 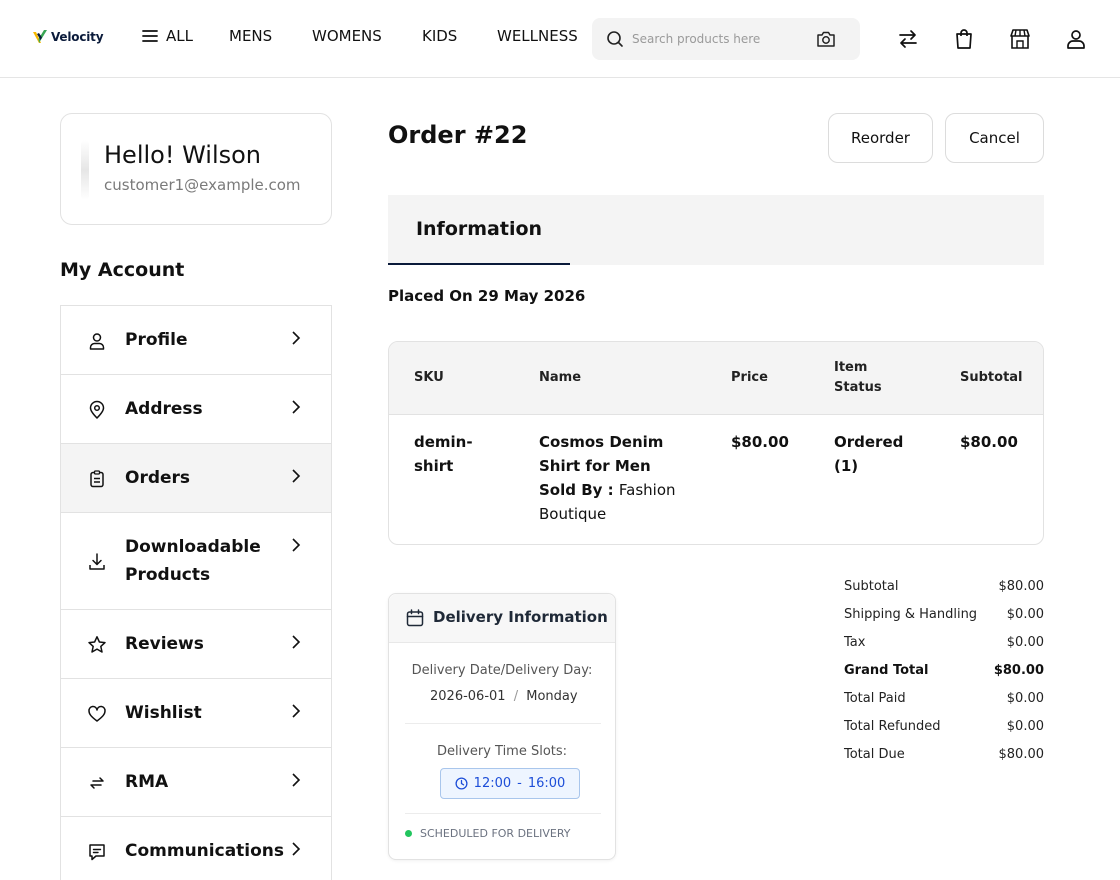 What do you see at coordinates (196, 644) in the screenshot?
I see `sidebar-item-reviews: Reviews` at bounding box center [196, 644].